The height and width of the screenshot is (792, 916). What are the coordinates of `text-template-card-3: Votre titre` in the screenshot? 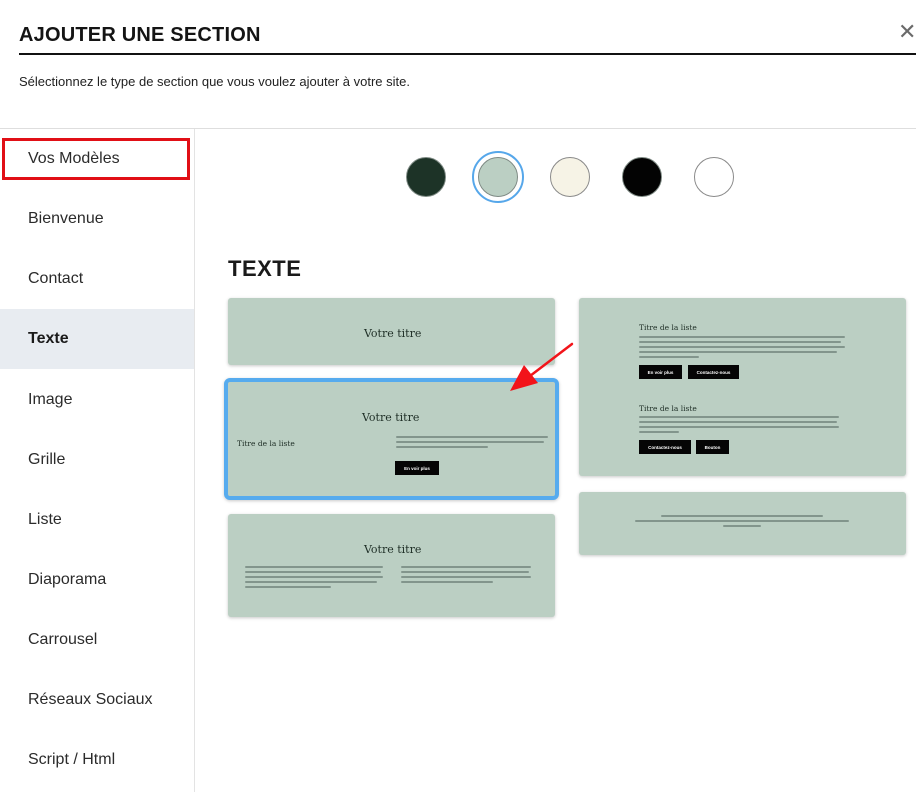 It's located at (391, 565).